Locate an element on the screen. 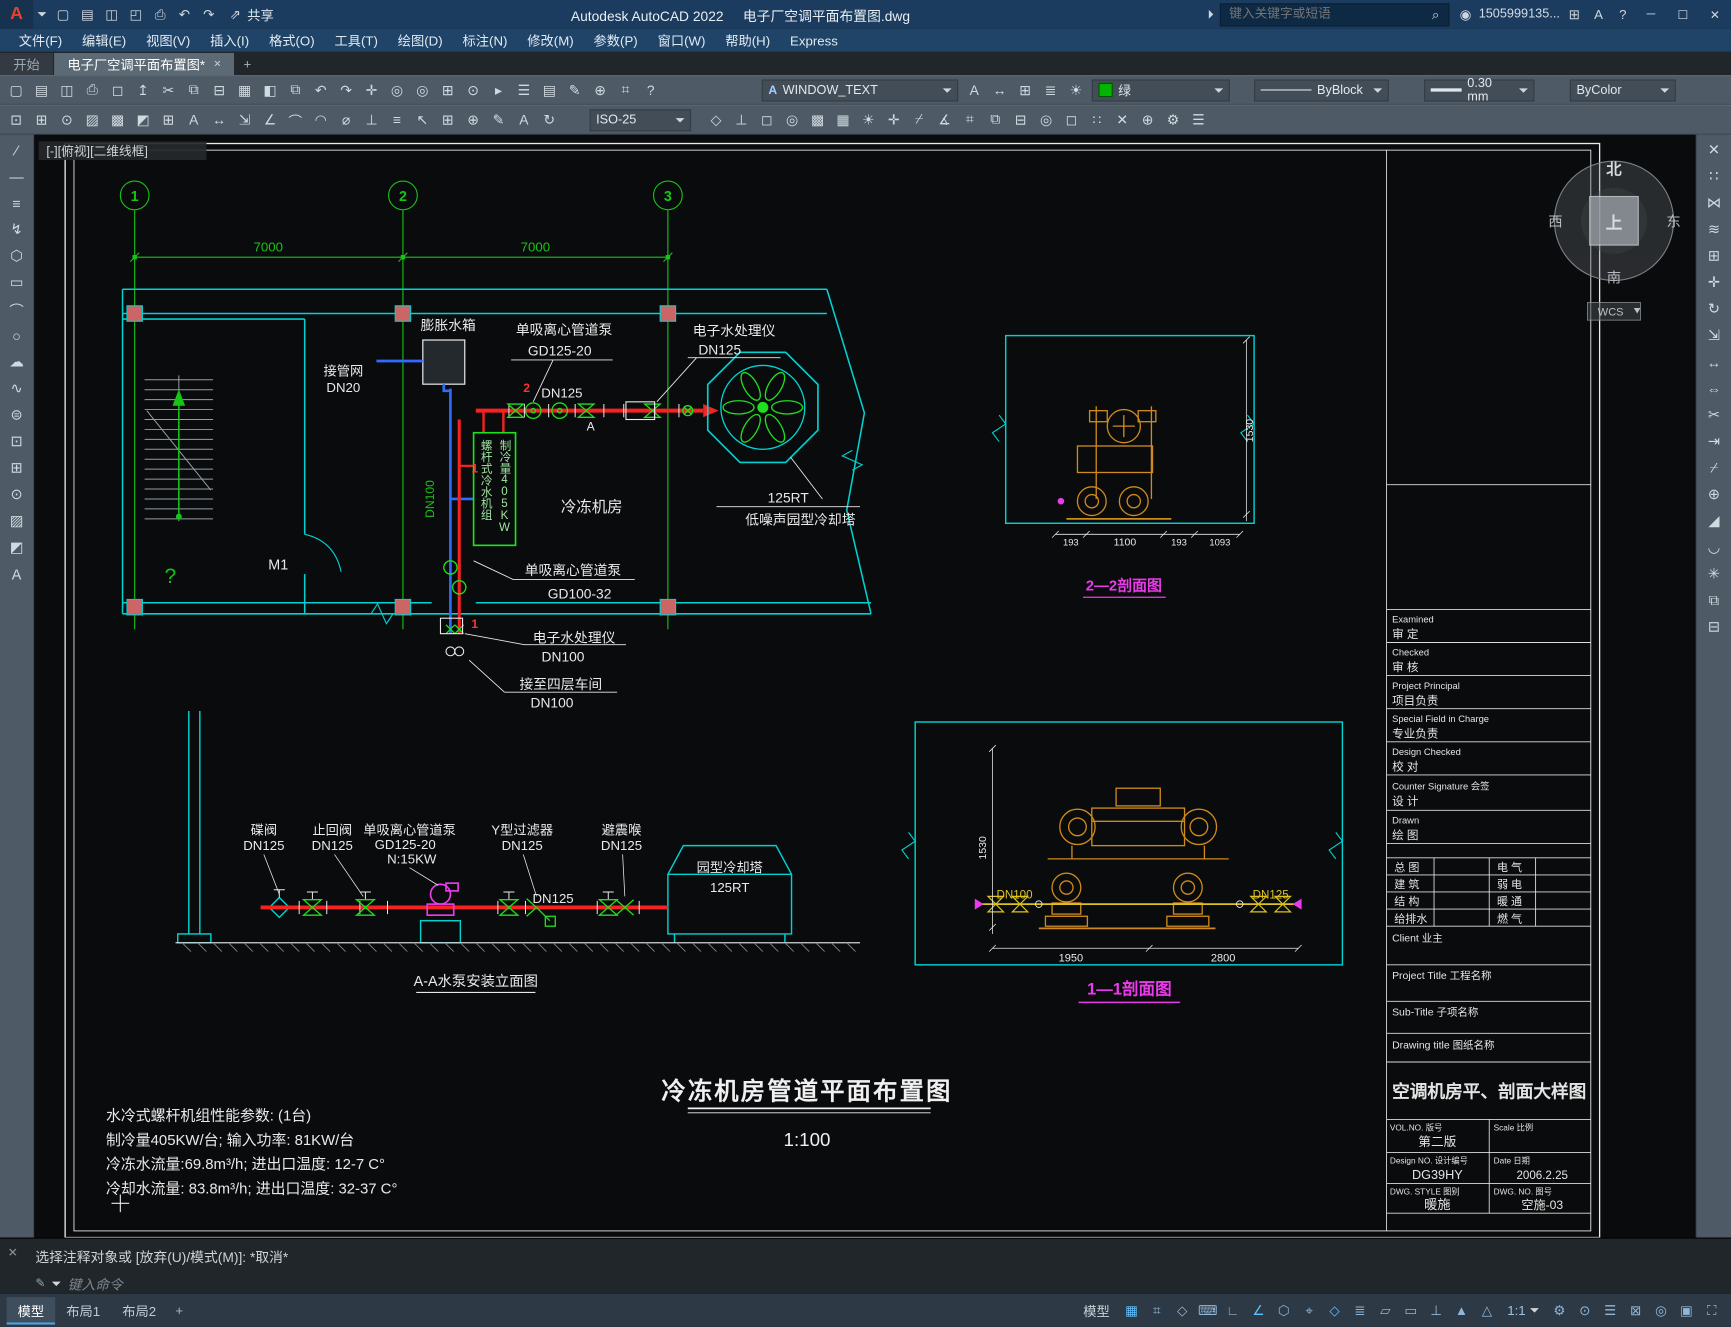 Image resolution: width=1731 pixels, height=1327 pixels. purge-icon: ✕ is located at coordinates (1121, 120).